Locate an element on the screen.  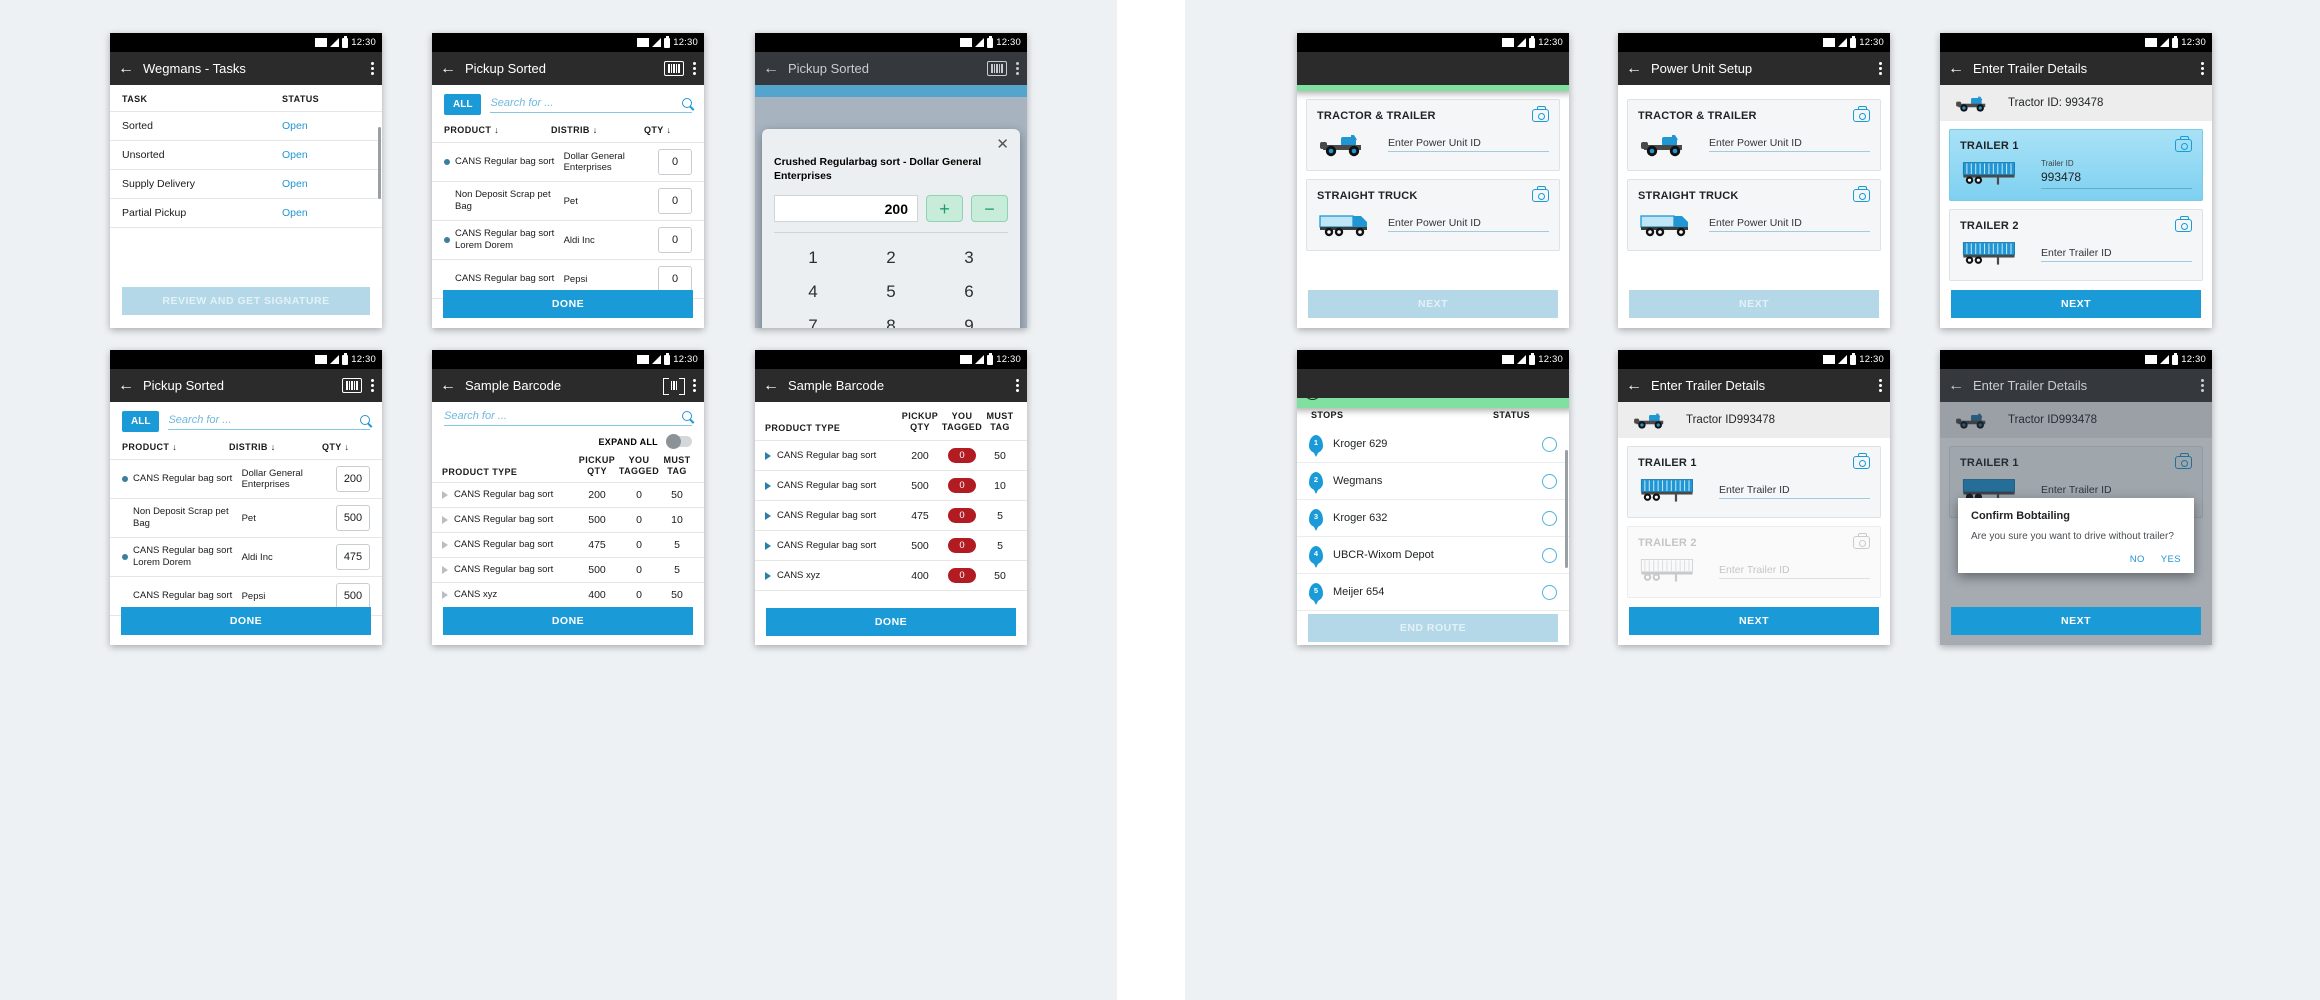
table-row: CANS Regular bag sort 475 0 5 is located at coordinates (568, 544).